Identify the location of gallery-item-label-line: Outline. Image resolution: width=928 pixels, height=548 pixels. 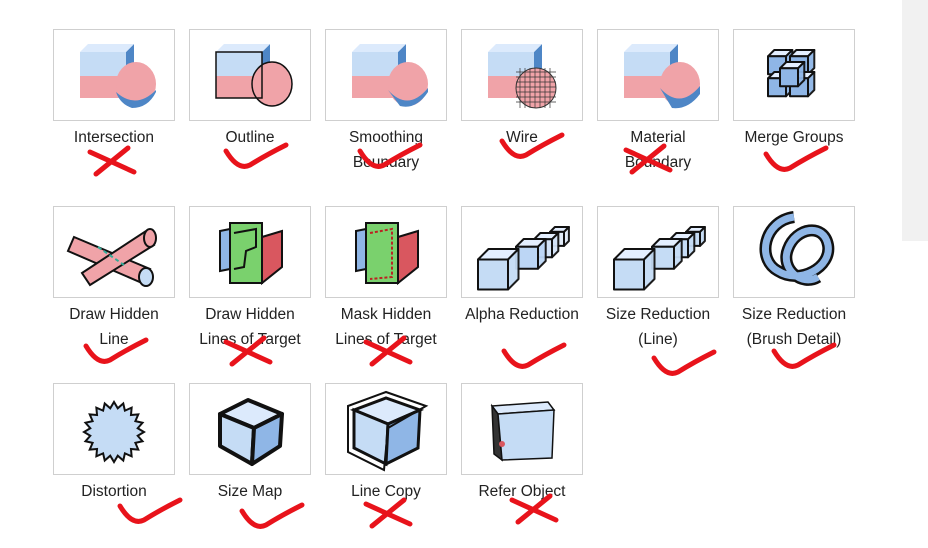
(250, 137).